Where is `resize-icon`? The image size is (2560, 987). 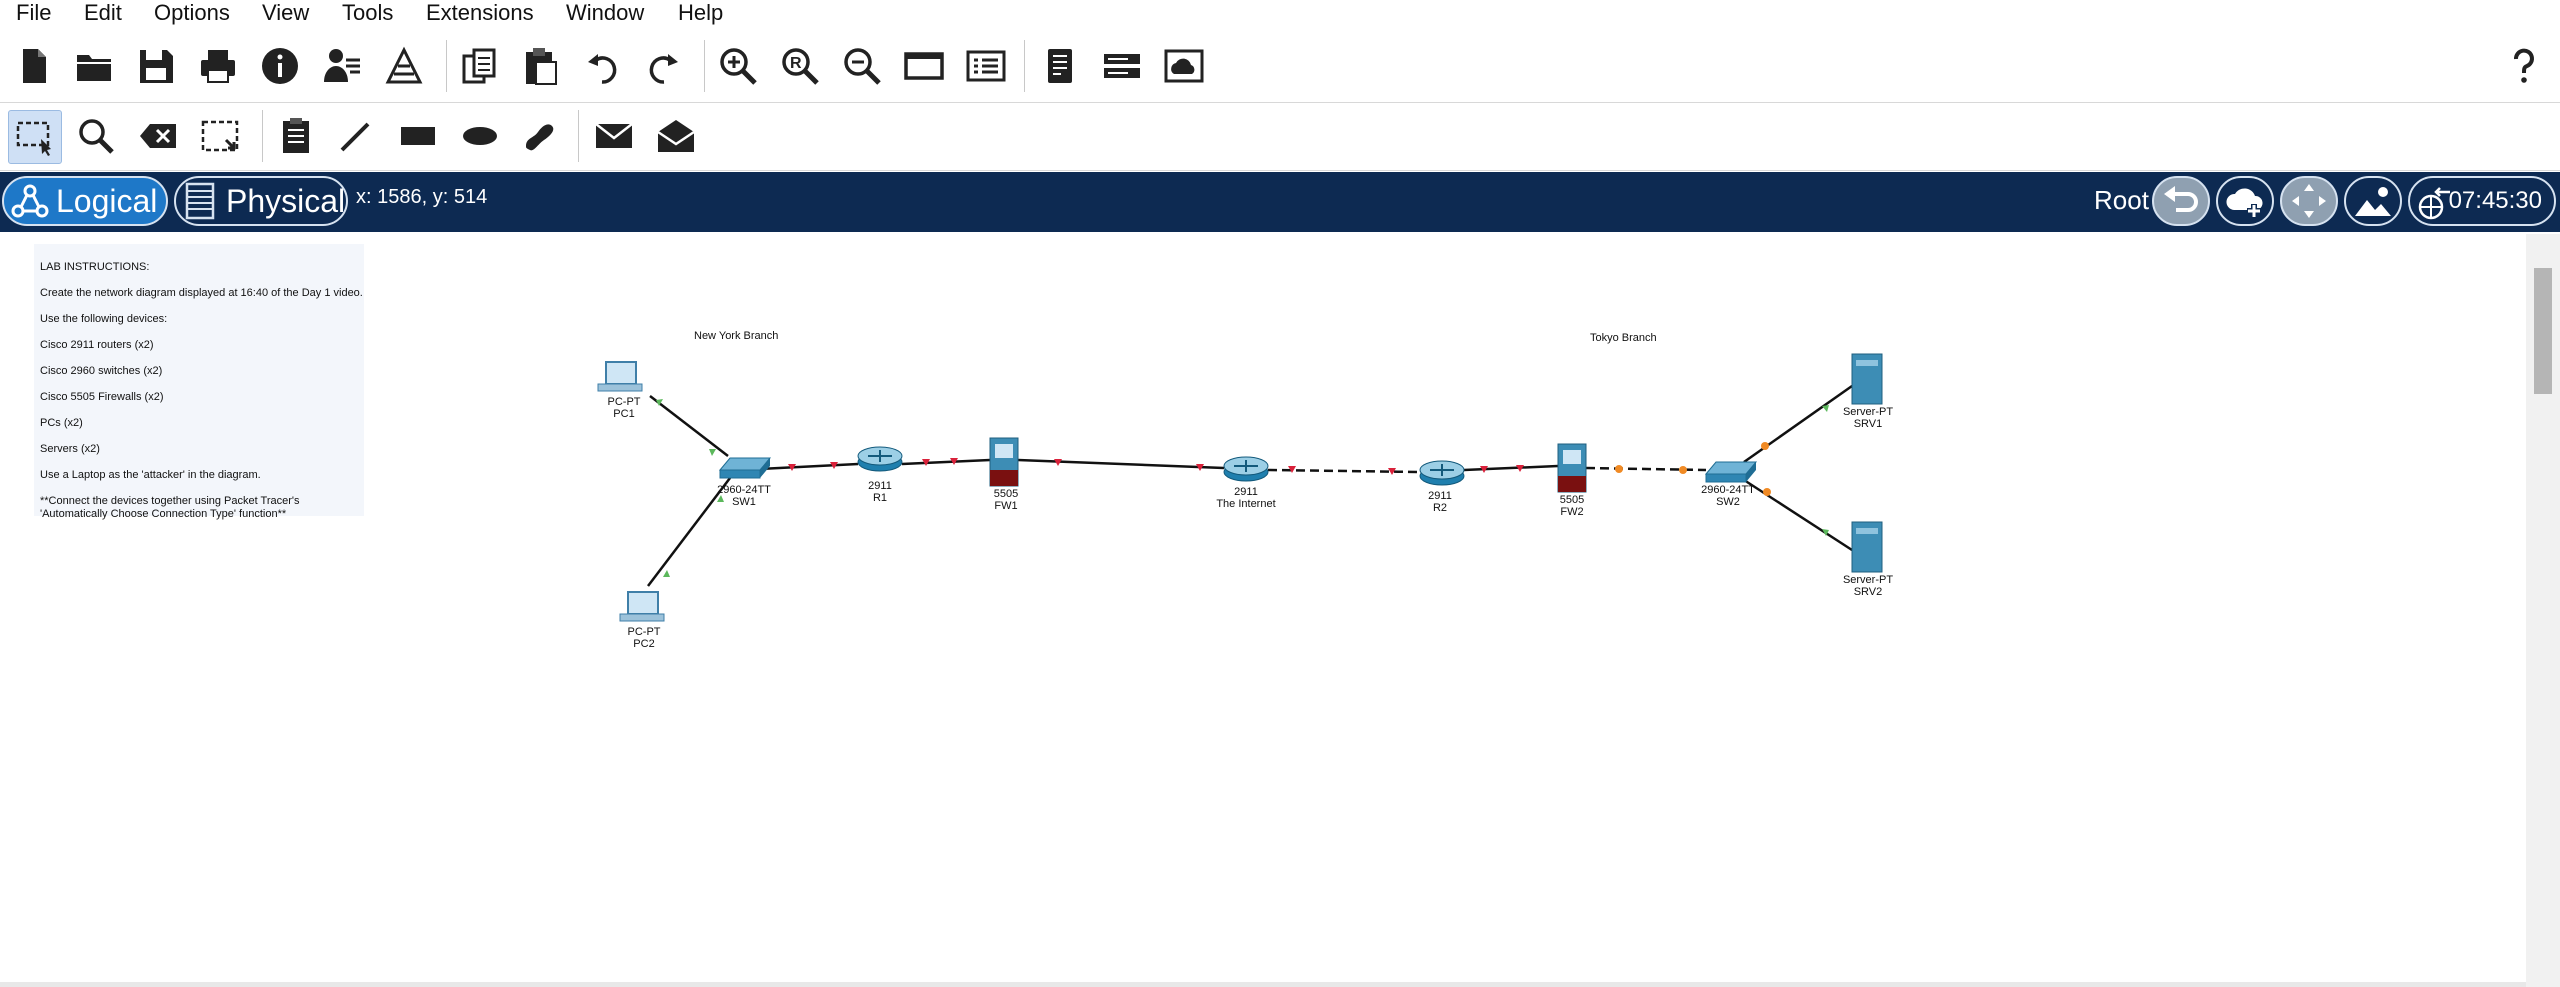 resize-icon is located at coordinates (220, 136).